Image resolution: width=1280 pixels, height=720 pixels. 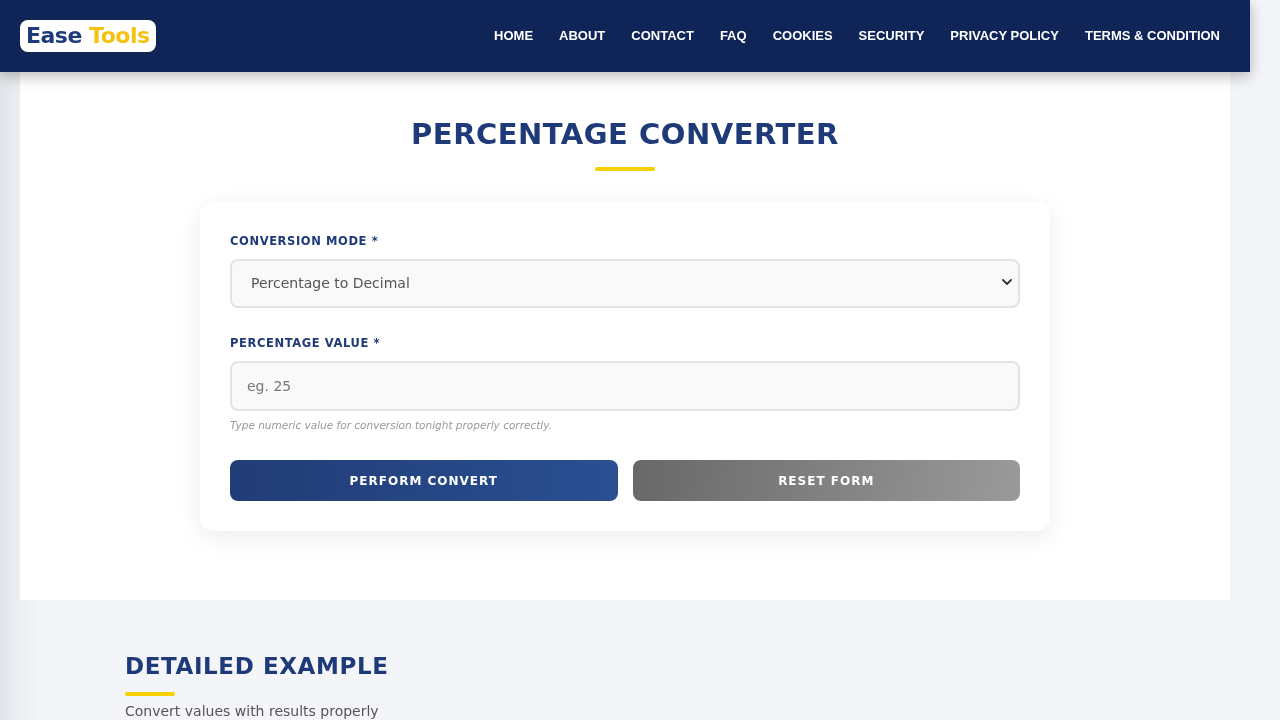 What do you see at coordinates (1004, 36) in the screenshot?
I see `nav-link: PRIVACY POLICY` at bounding box center [1004, 36].